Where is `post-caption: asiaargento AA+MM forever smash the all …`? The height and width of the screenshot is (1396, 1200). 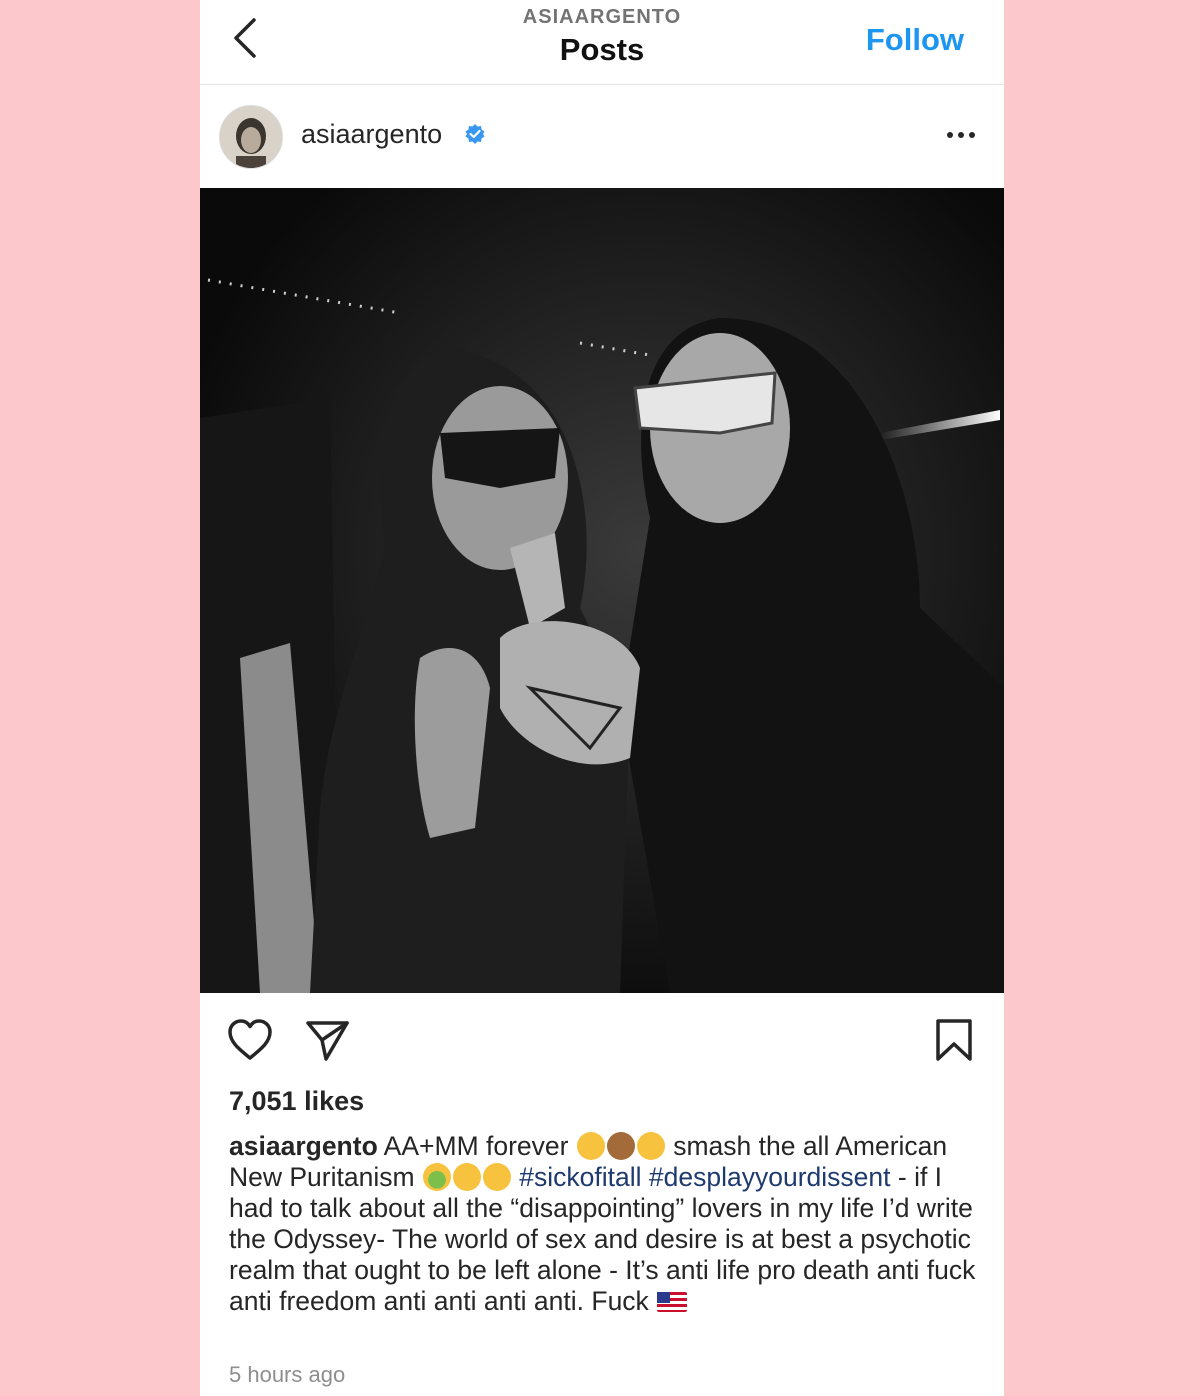
post-caption: asiaargento AA+MM forever smash the all … is located at coordinates (604, 1224).